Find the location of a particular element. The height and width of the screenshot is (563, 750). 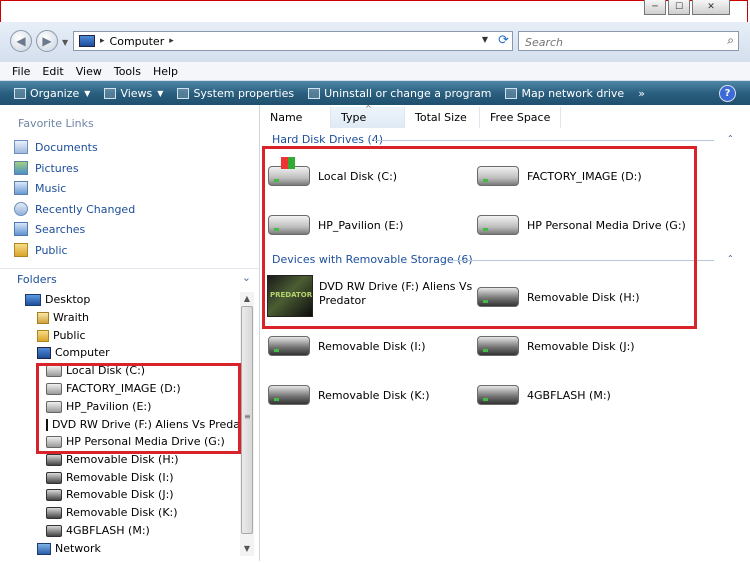

scroll-thumb: ≡ is located at coordinates (247, 420).